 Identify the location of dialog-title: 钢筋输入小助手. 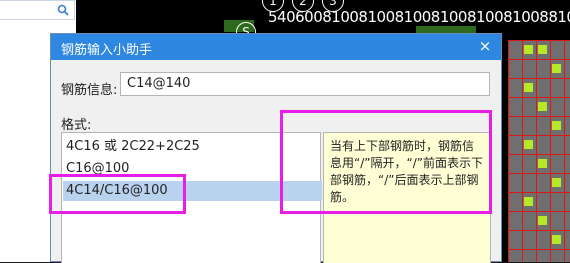
(107, 50).